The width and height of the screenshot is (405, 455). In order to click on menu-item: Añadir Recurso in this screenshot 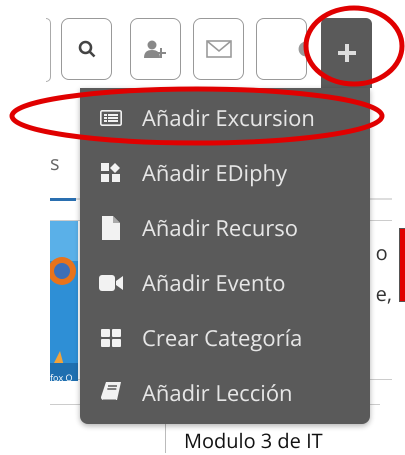, I will do `click(225, 227)`.